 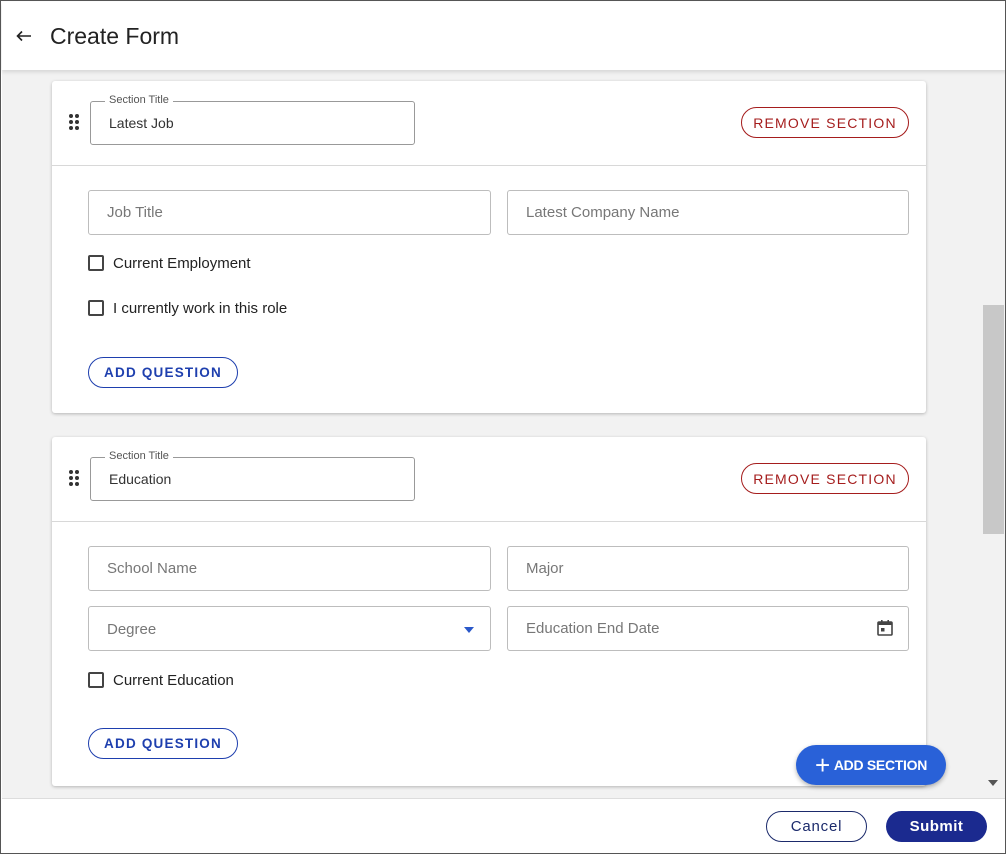 I want to click on section-title-input: Section Title Latest Job, so click(x=252, y=119).